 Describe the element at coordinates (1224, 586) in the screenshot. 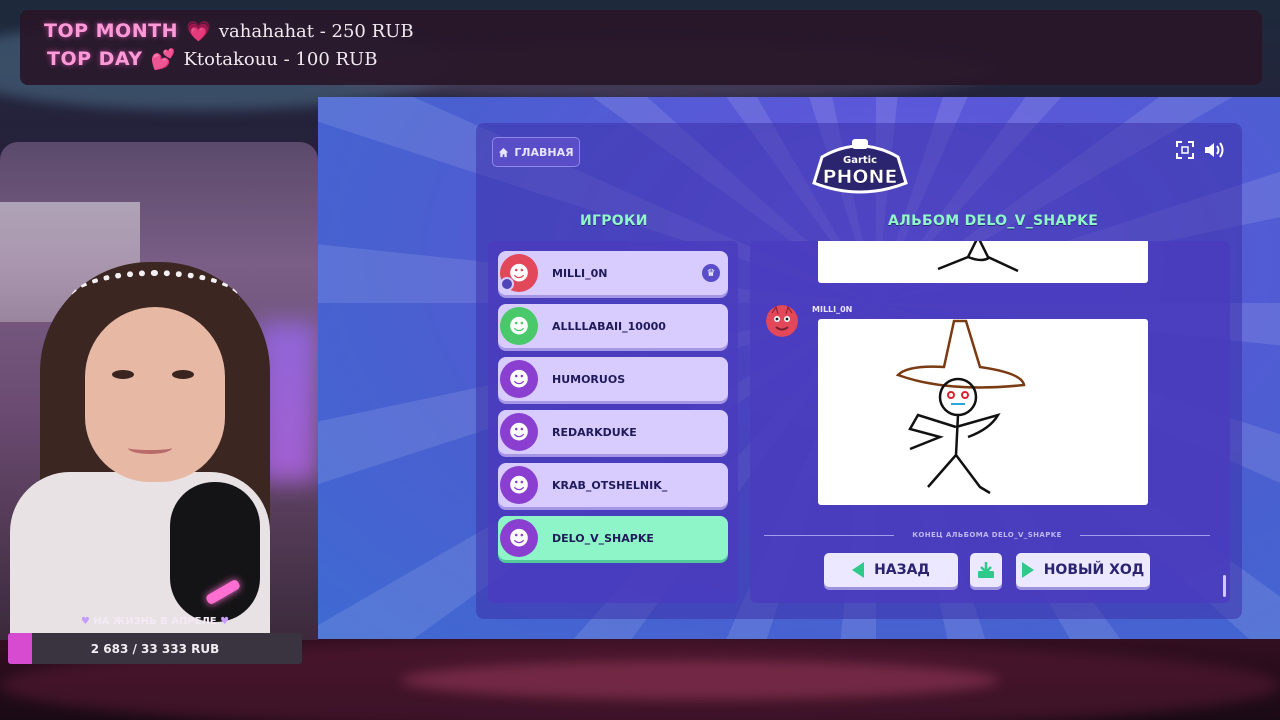

I see `album-scrollbar` at that location.